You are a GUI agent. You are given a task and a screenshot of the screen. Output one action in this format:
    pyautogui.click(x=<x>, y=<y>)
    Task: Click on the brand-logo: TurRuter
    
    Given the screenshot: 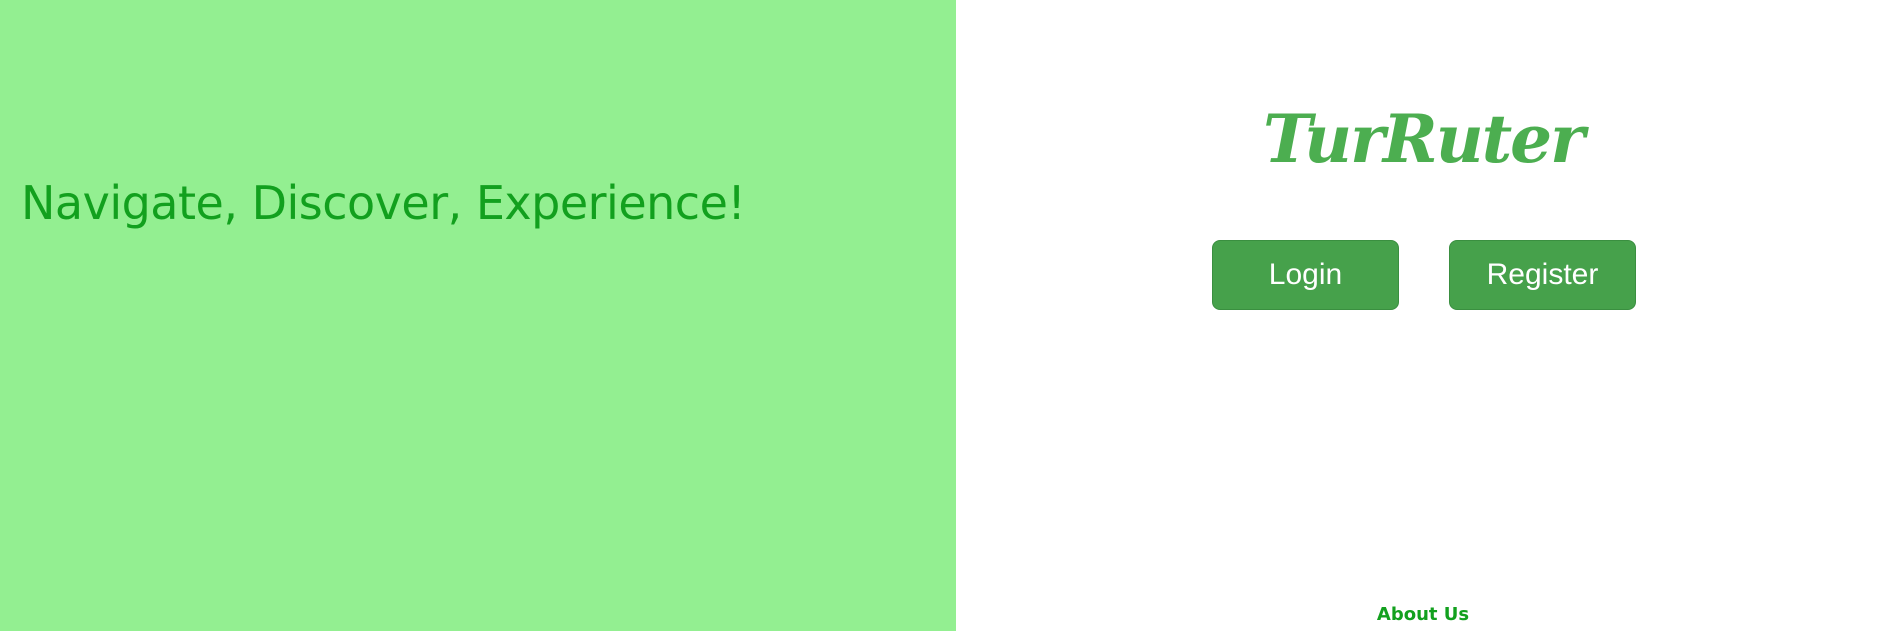 What is the action you would take?
    pyautogui.click(x=1424, y=139)
    